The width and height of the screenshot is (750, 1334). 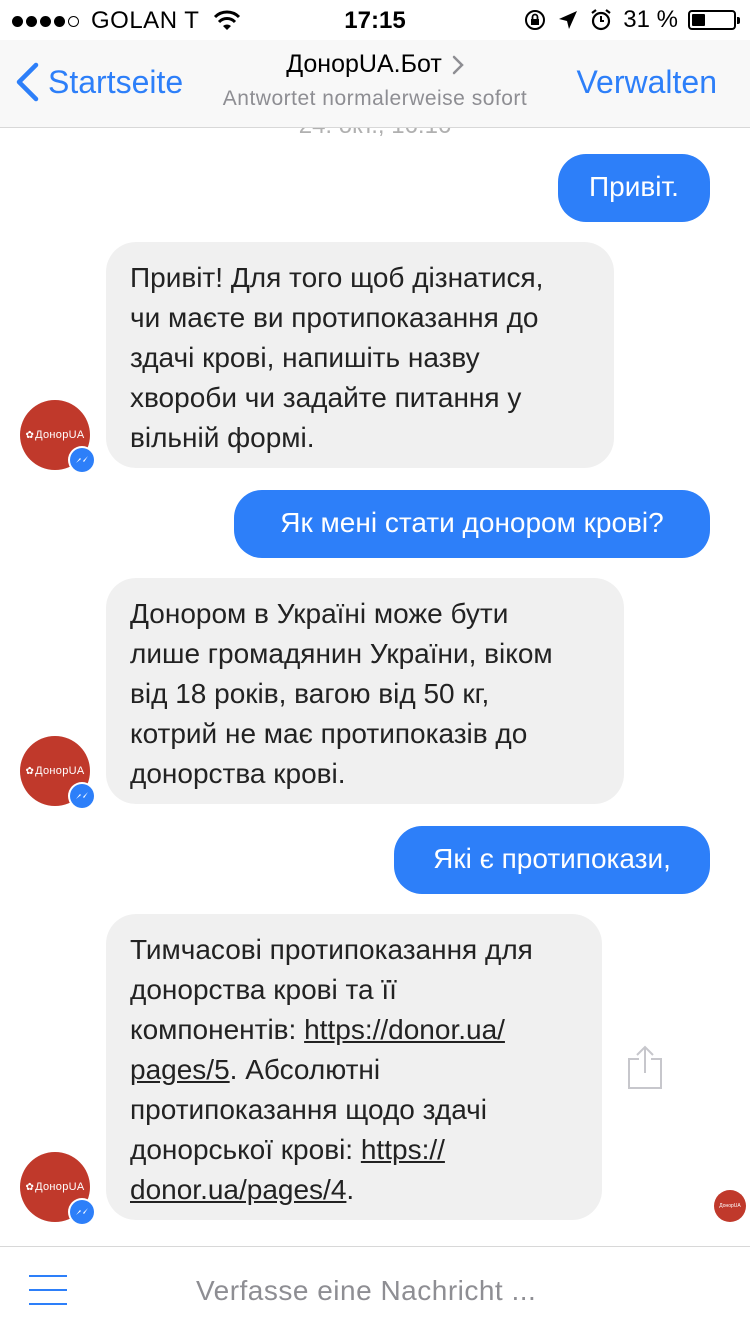 I want to click on battery-icon, so click(x=714, y=20).